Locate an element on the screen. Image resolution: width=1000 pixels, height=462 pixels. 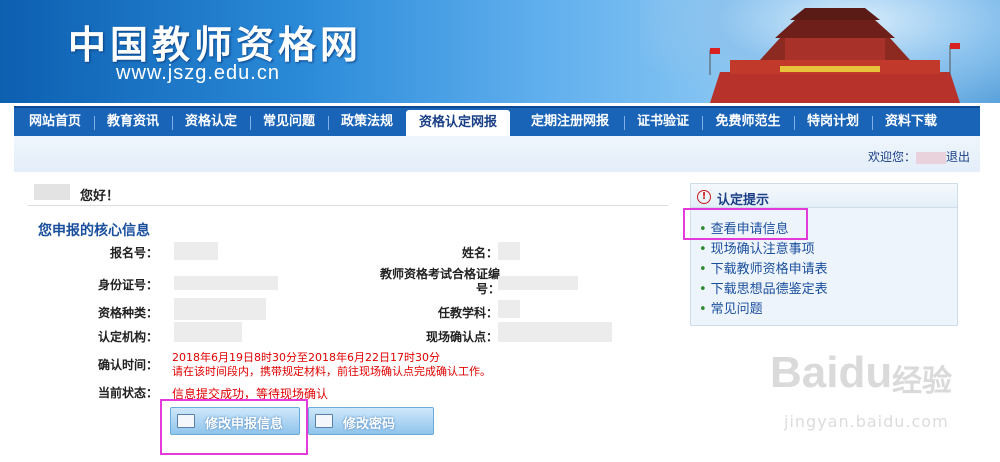
greeting-bar: 您好！ is located at coordinates (348, 193).